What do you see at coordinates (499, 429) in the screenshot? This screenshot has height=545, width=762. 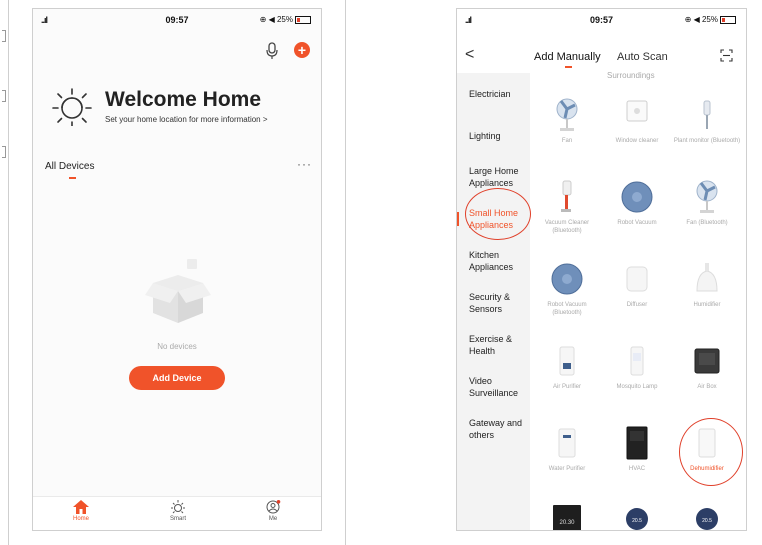 I see `category-item: Gateway and others` at bounding box center [499, 429].